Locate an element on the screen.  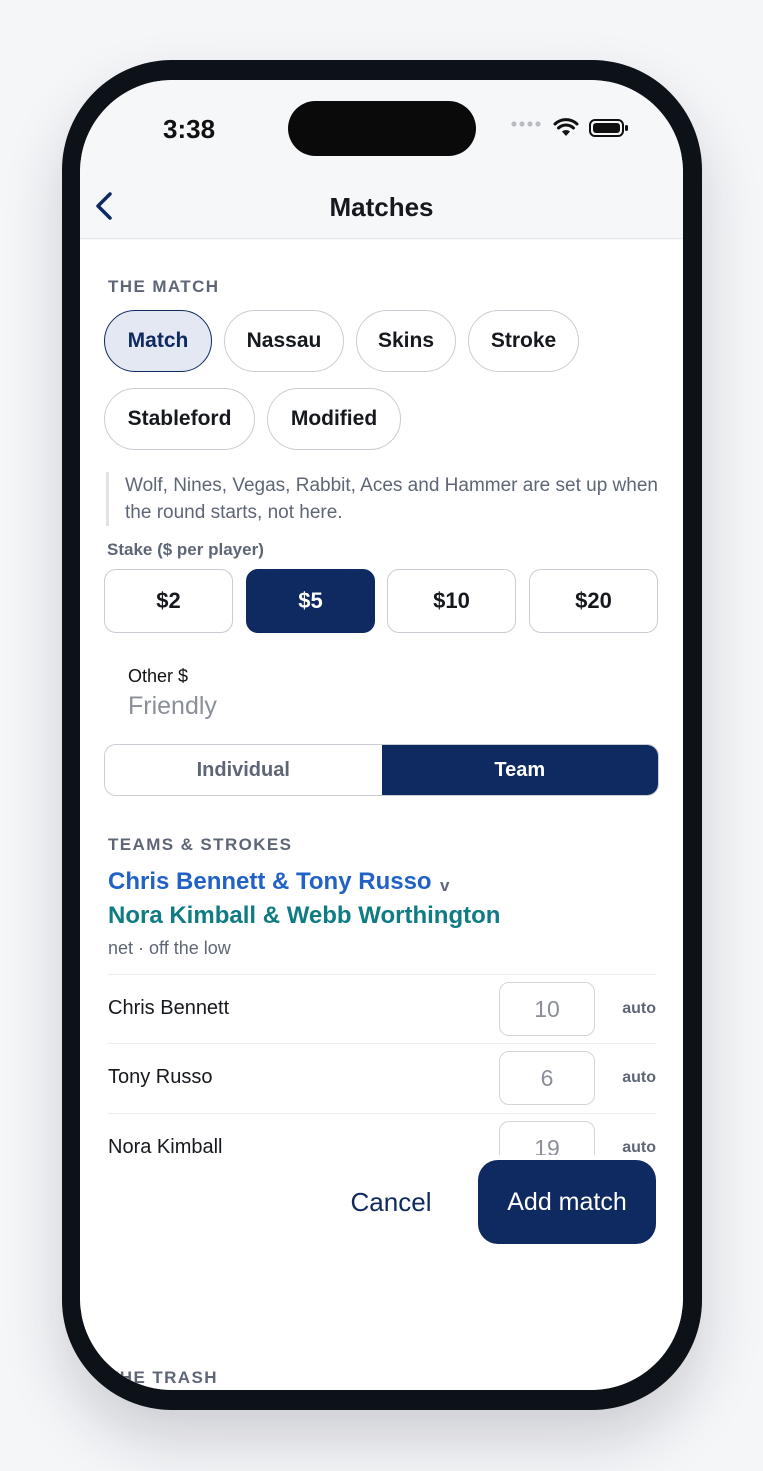
strokes-input: 10 is located at coordinates (547, 1009).